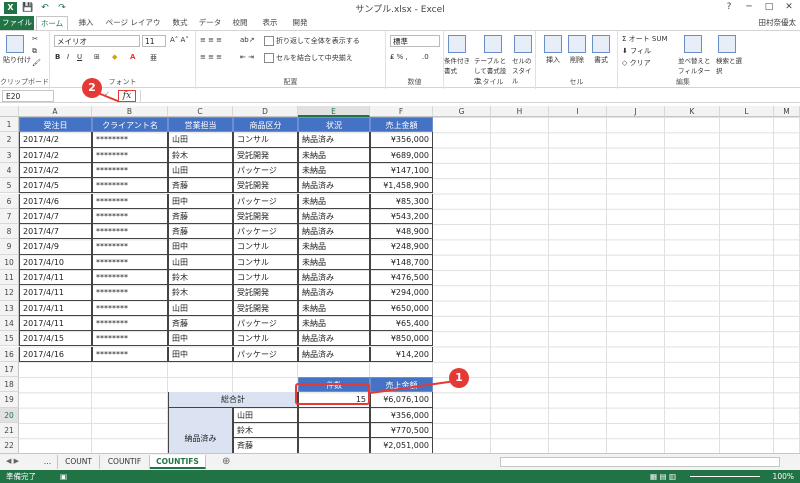 The height and width of the screenshot is (483, 800). Describe the element at coordinates (730, 65) in the screenshot. I see `find-select-button: 検索と選択` at that location.